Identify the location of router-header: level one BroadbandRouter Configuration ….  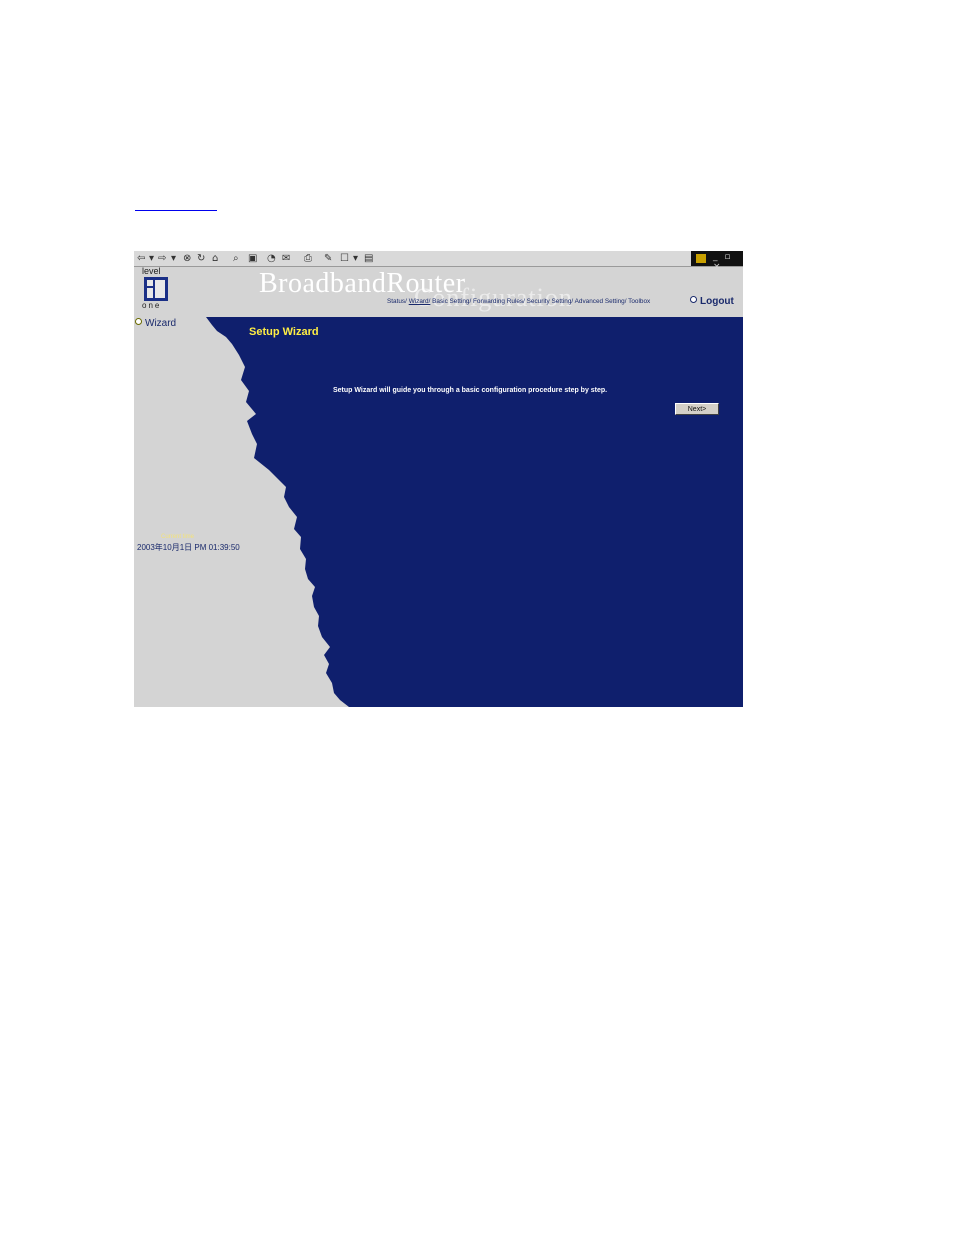
(438, 291).